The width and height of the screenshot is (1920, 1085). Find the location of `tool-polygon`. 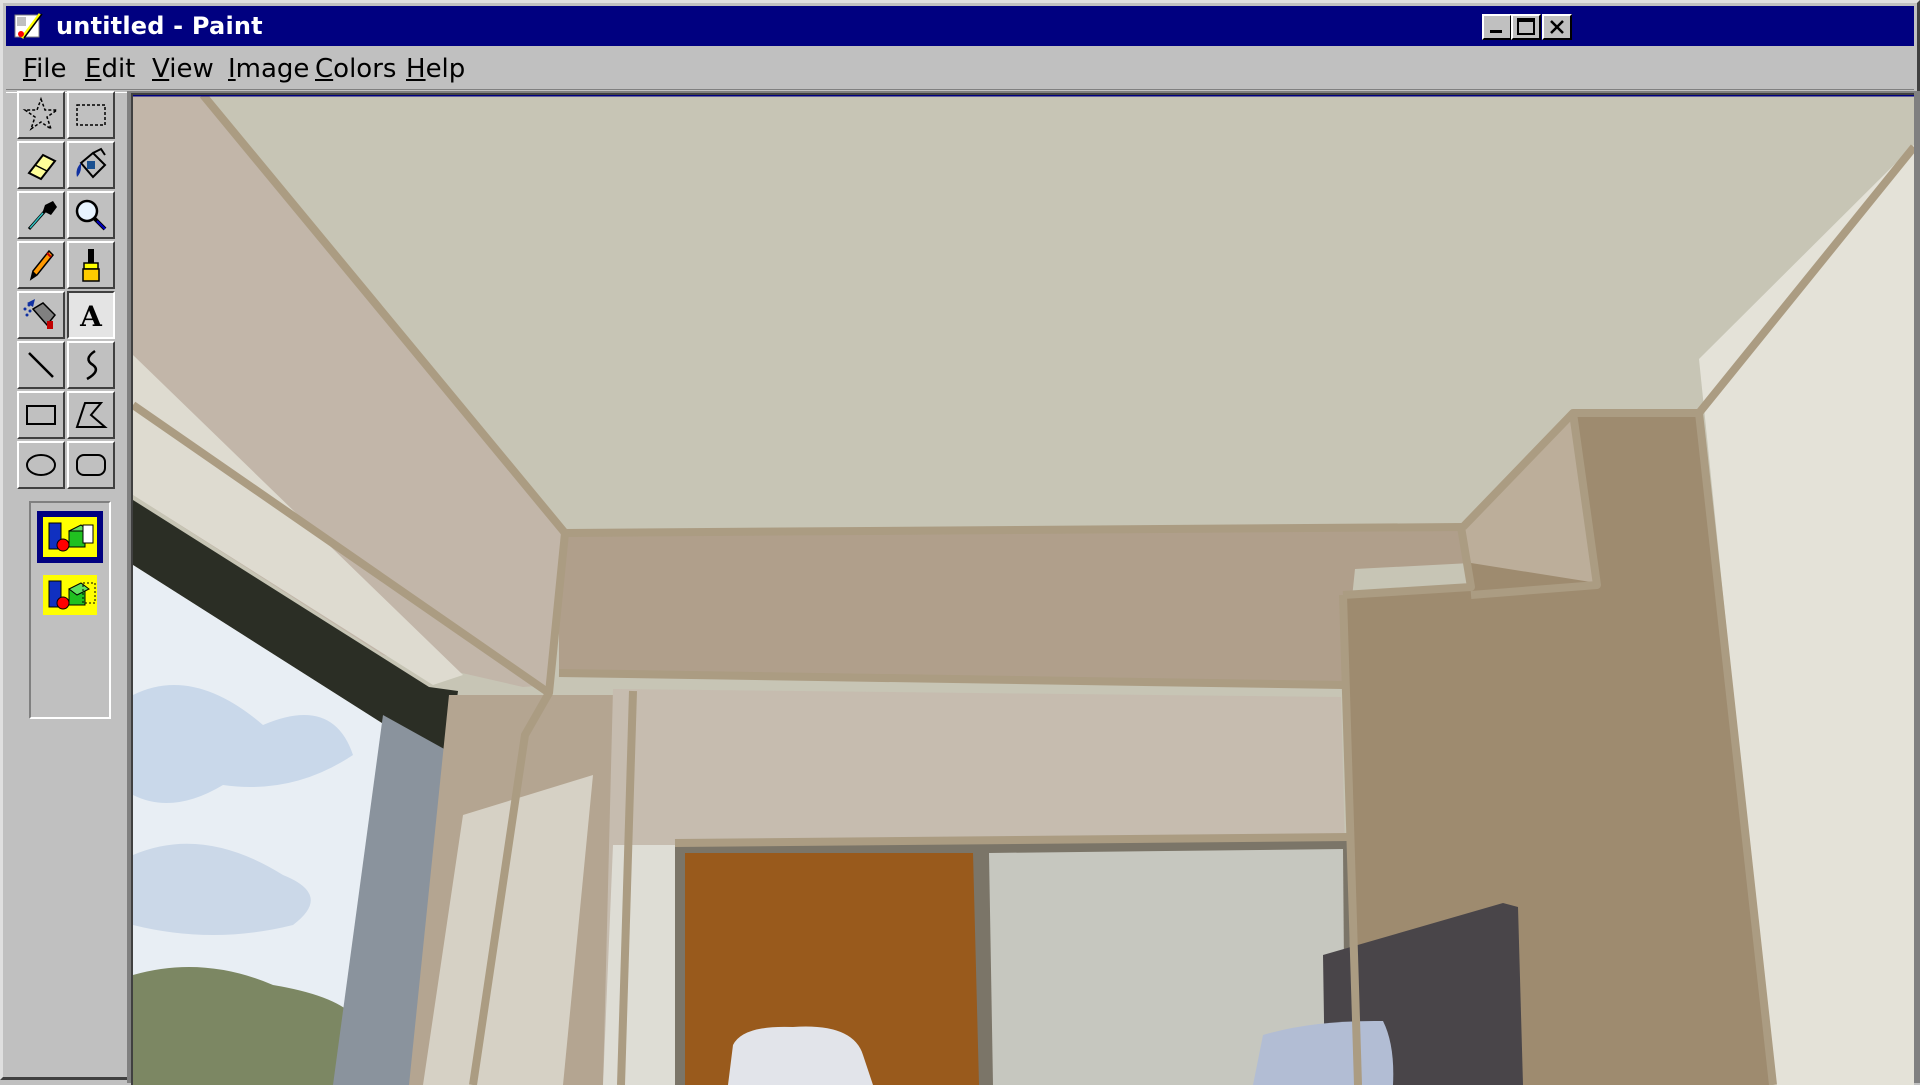

tool-polygon is located at coordinates (91, 415).